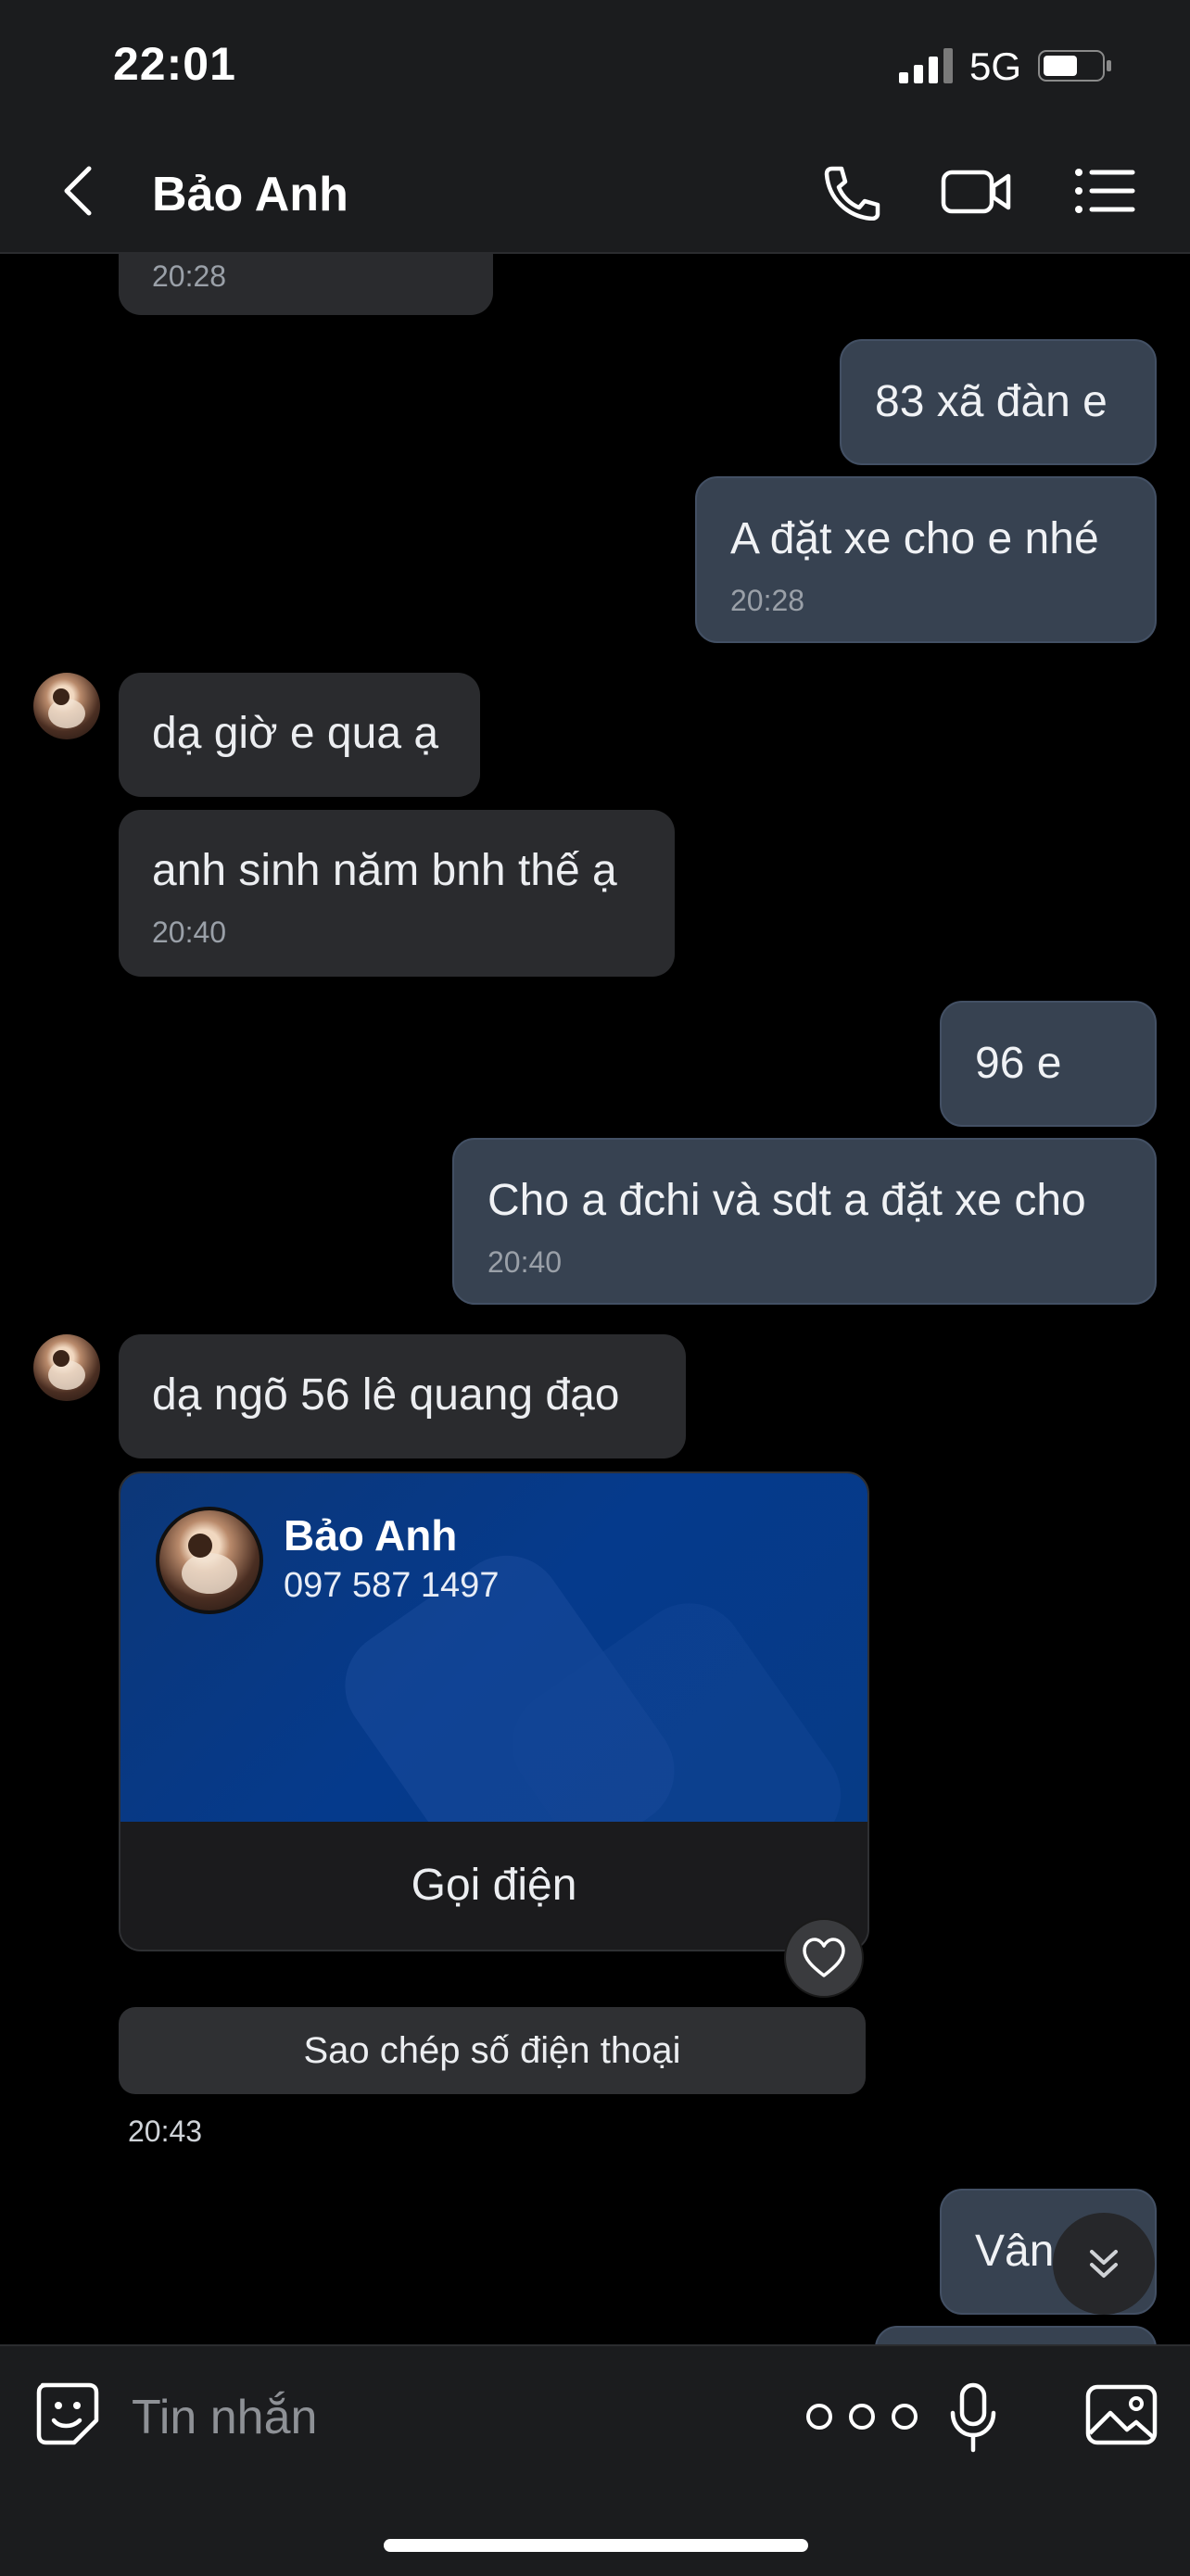  What do you see at coordinates (977, 191) in the screenshot?
I see `video-call-icon` at bounding box center [977, 191].